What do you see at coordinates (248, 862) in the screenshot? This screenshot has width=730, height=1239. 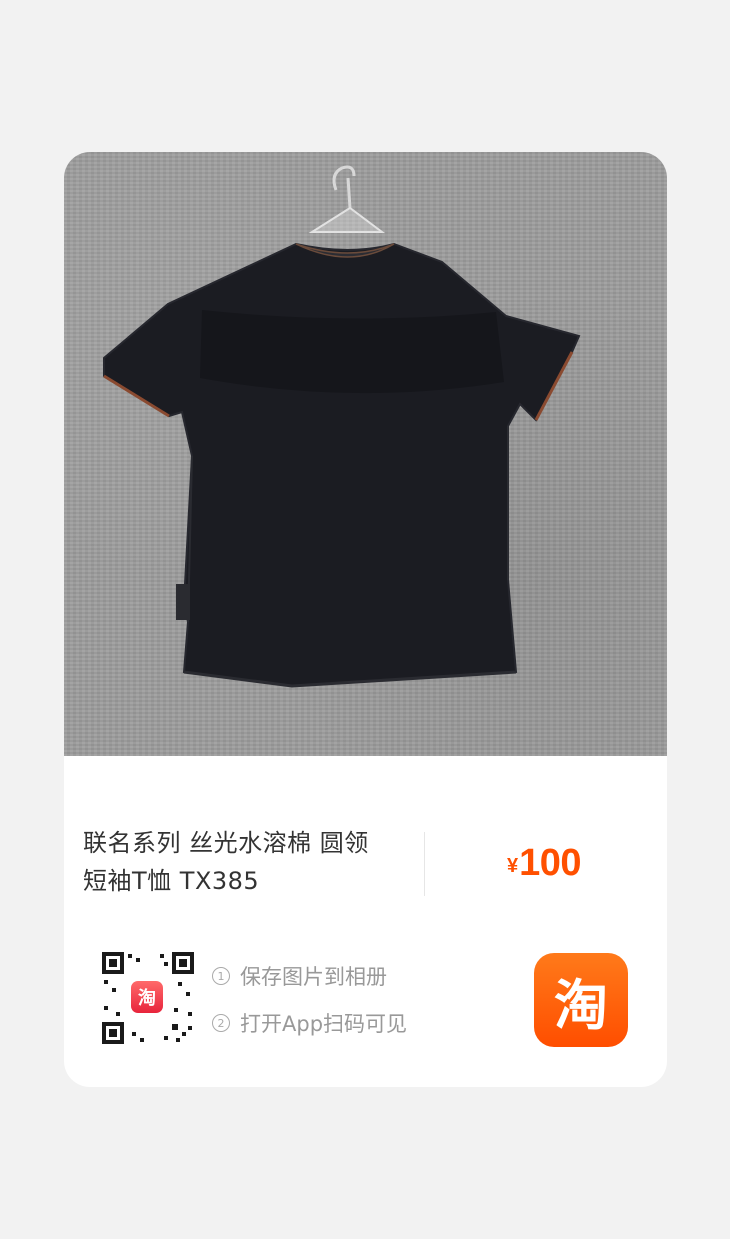 I see `product-title: 联名系列 丝光水溶棉 圆领 短袖T恤 TX385` at bounding box center [248, 862].